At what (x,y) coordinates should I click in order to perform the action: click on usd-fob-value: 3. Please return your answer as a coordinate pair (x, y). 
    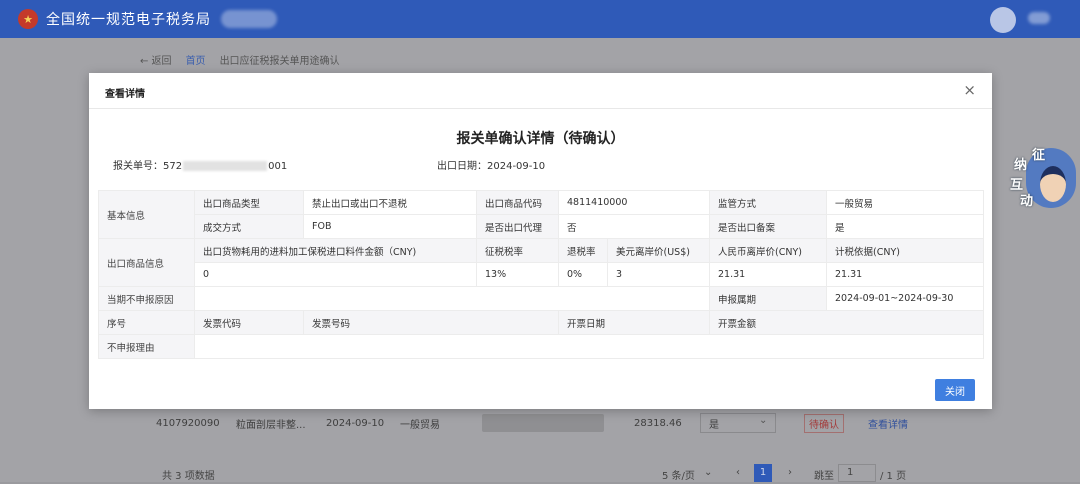
    Looking at the image, I should click on (658, 274).